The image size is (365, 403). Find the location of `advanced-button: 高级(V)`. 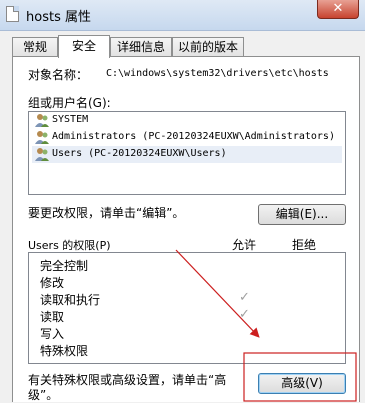

advanced-button: 高级(V) is located at coordinates (302, 383).